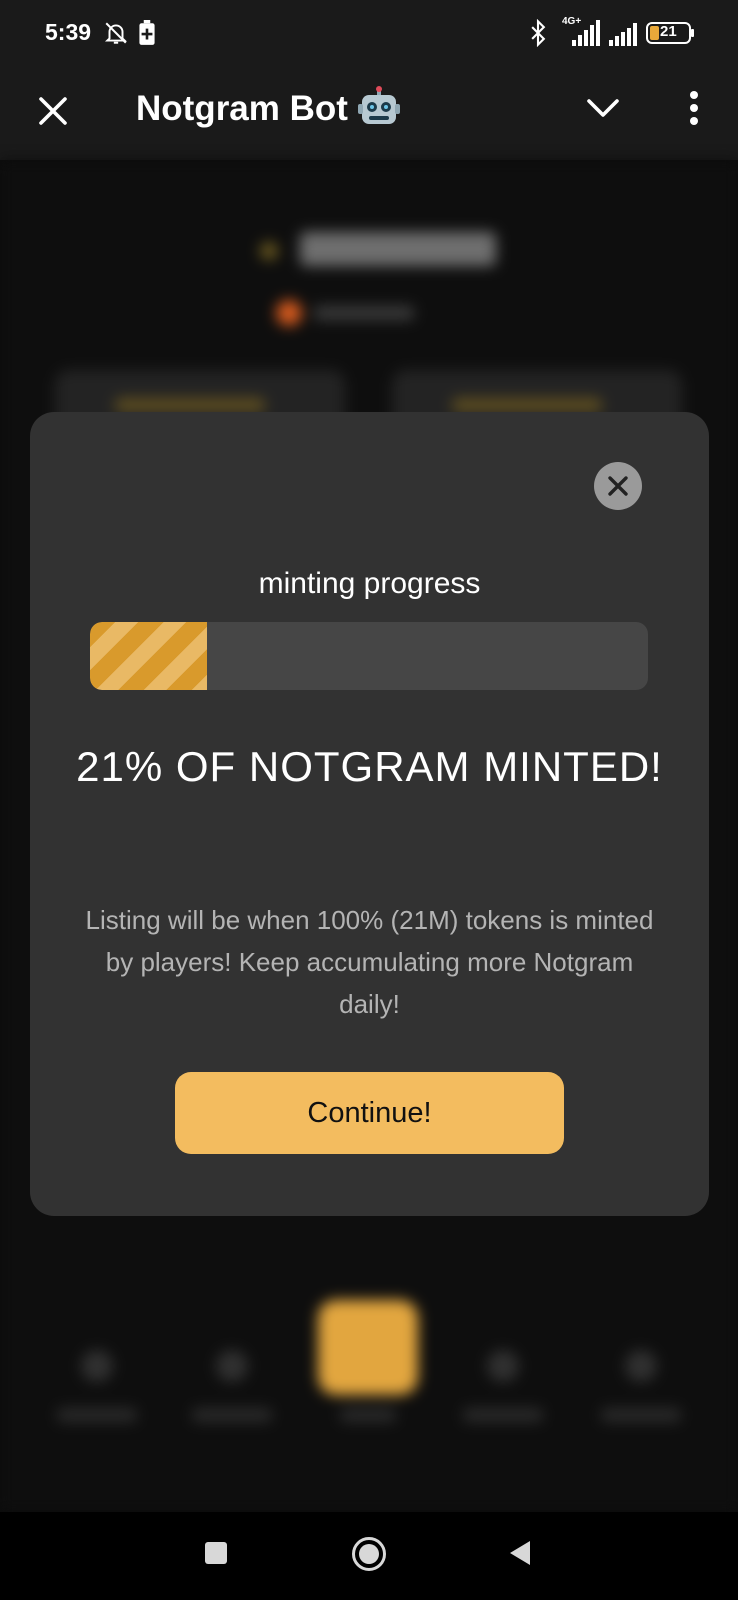 This screenshot has height=1600, width=738. I want to click on background-coin-icon, so click(269, 251).